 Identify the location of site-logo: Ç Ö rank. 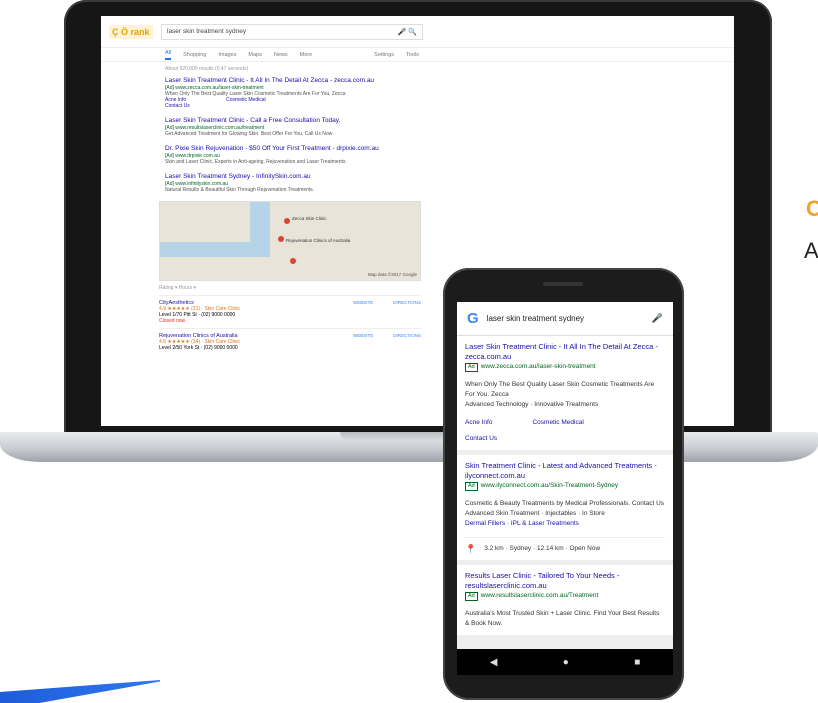
(131, 31).